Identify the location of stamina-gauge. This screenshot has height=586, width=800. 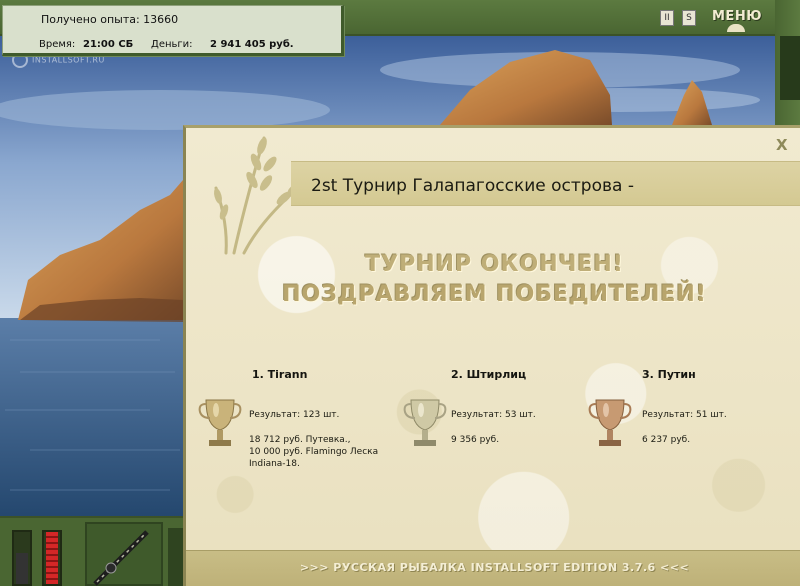
(22, 558).